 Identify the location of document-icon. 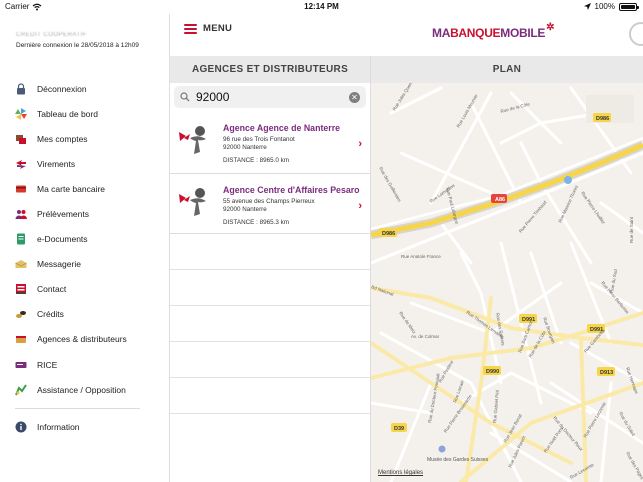
(21, 239).